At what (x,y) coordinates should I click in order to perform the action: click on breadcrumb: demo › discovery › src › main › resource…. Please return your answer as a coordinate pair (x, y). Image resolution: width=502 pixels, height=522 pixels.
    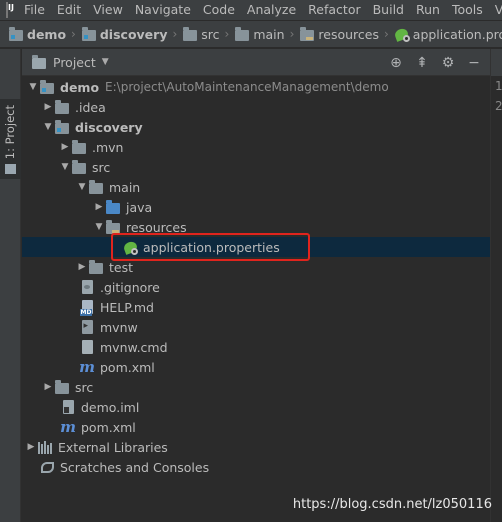
    Looking at the image, I should click on (251, 34).